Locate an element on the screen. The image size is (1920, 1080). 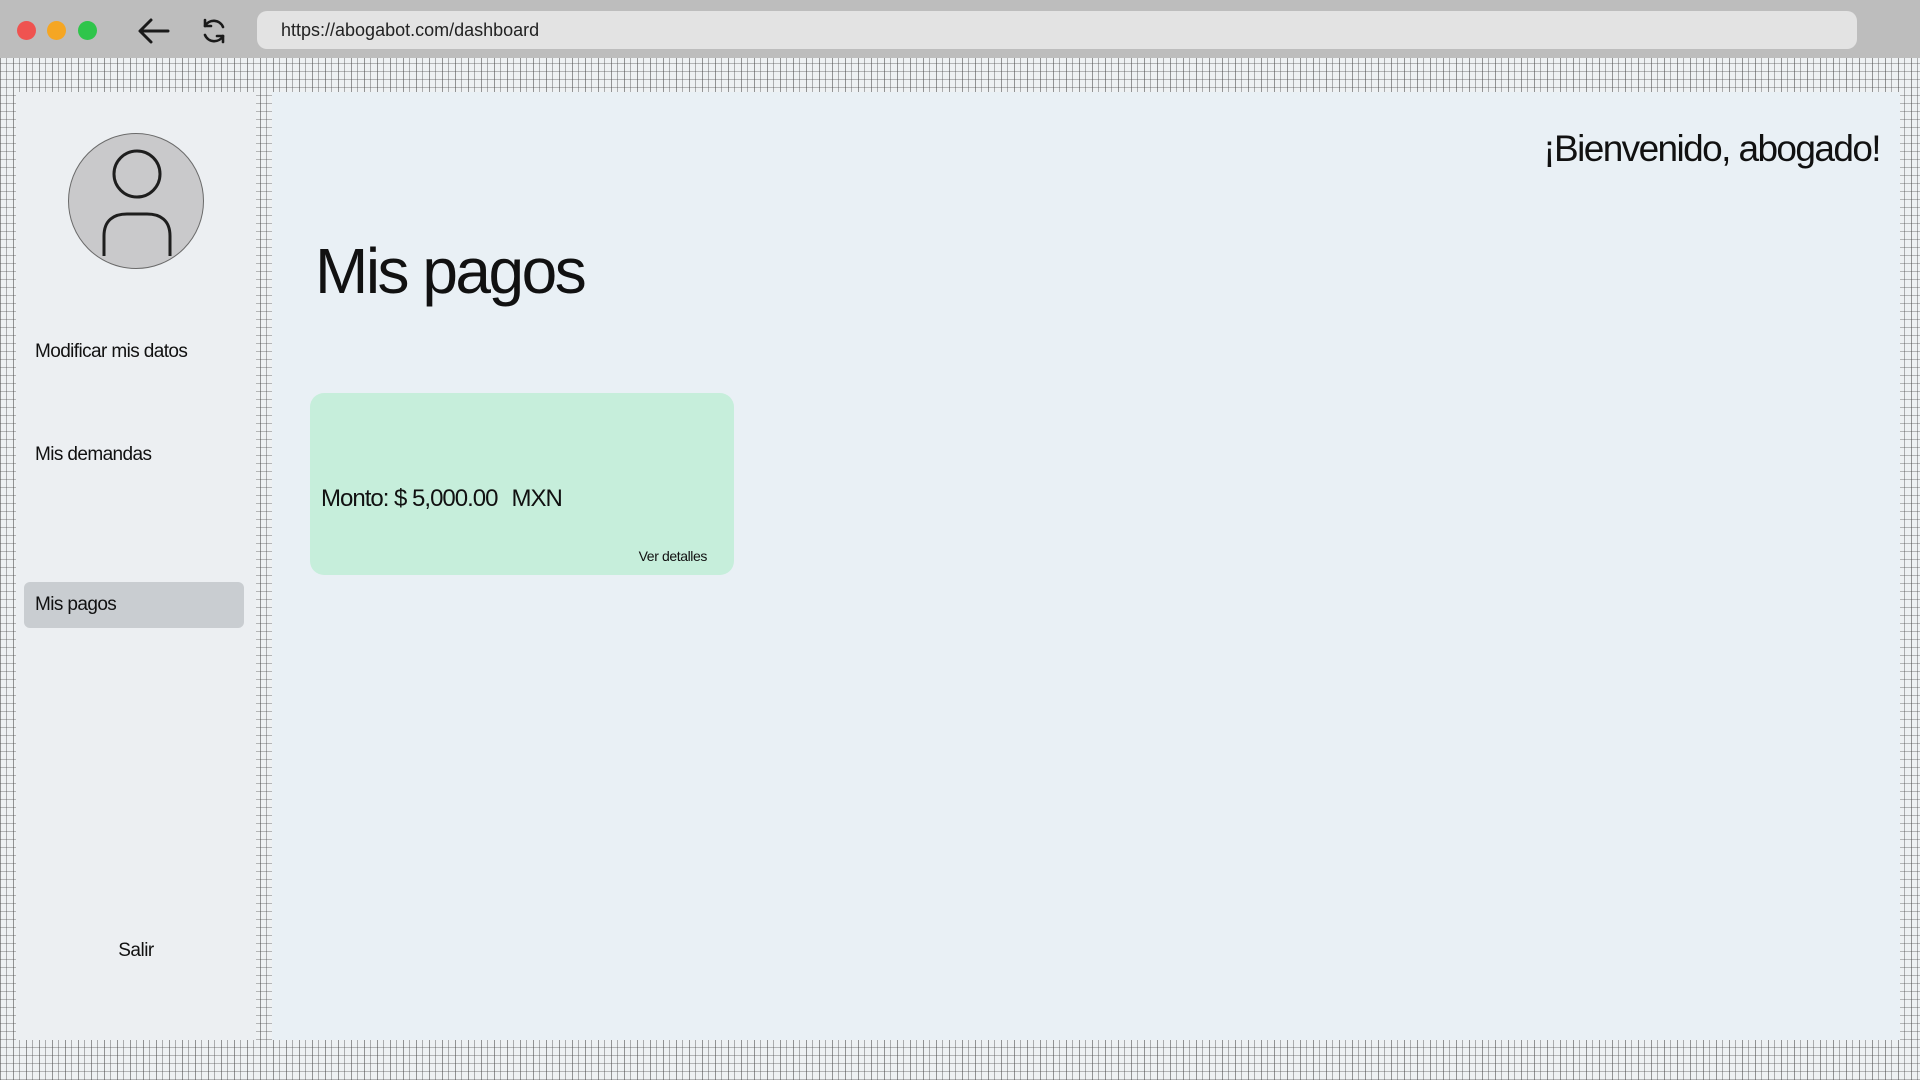
browser-toolbar: https://abogabot.com/dashboard is located at coordinates (960, 29).